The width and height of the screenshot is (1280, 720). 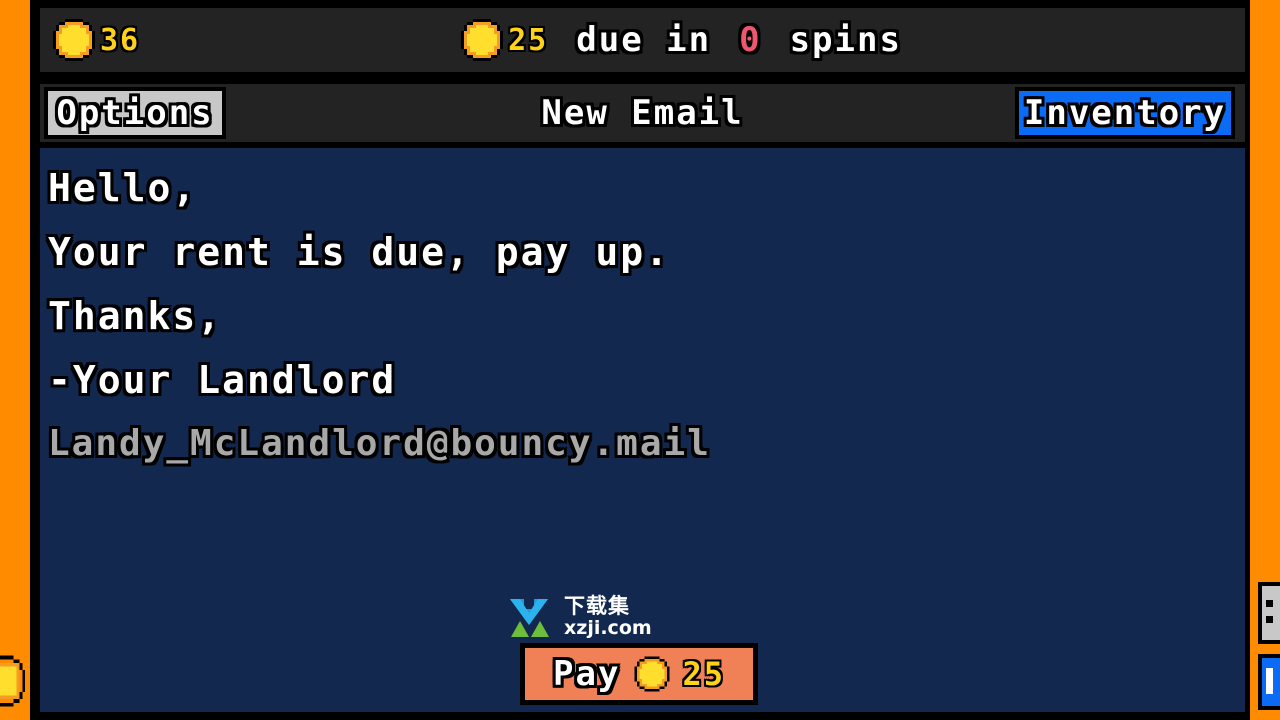 What do you see at coordinates (123, 188) in the screenshot?
I see `email-line: Hello,` at bounding box center [123, 188].